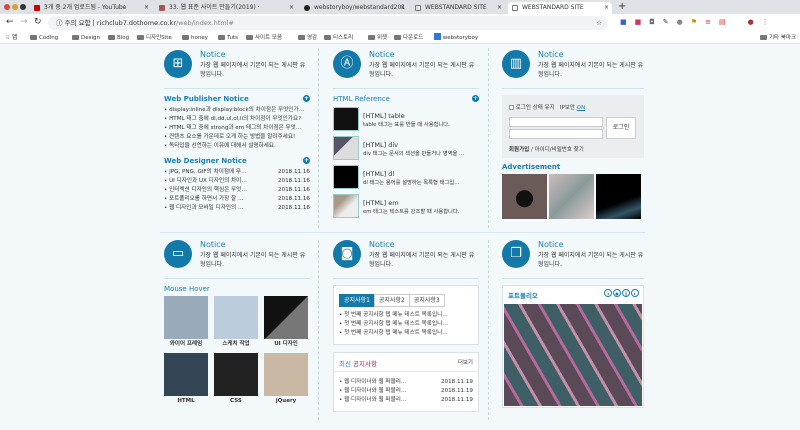 The height and width of the screenshot is (430, 800). What do you see at coordinates (318, 138) in the screenshot?
I see `column-divider` at bounding box center [318, 138].